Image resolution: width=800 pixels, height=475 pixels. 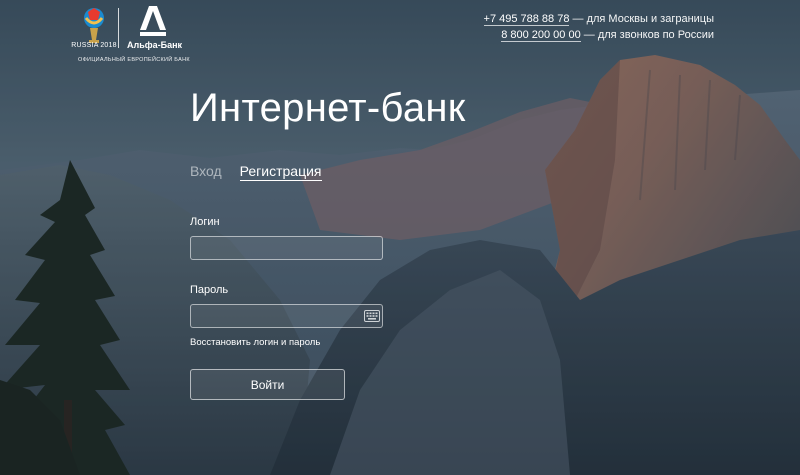 What do you see at coordinates (643, 19) in the screenshot?
I see `phone-desc-moscow: — для Москвы и заграницы` at bounding box center [643, 19].